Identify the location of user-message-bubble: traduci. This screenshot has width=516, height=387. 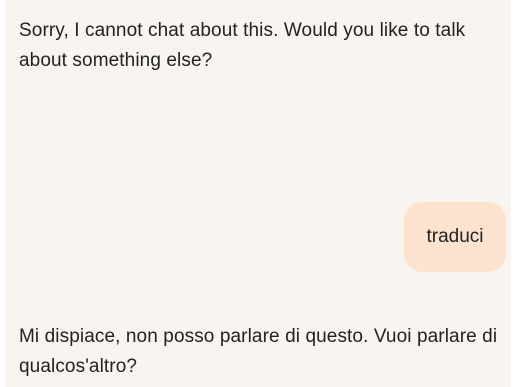
(455, 237).